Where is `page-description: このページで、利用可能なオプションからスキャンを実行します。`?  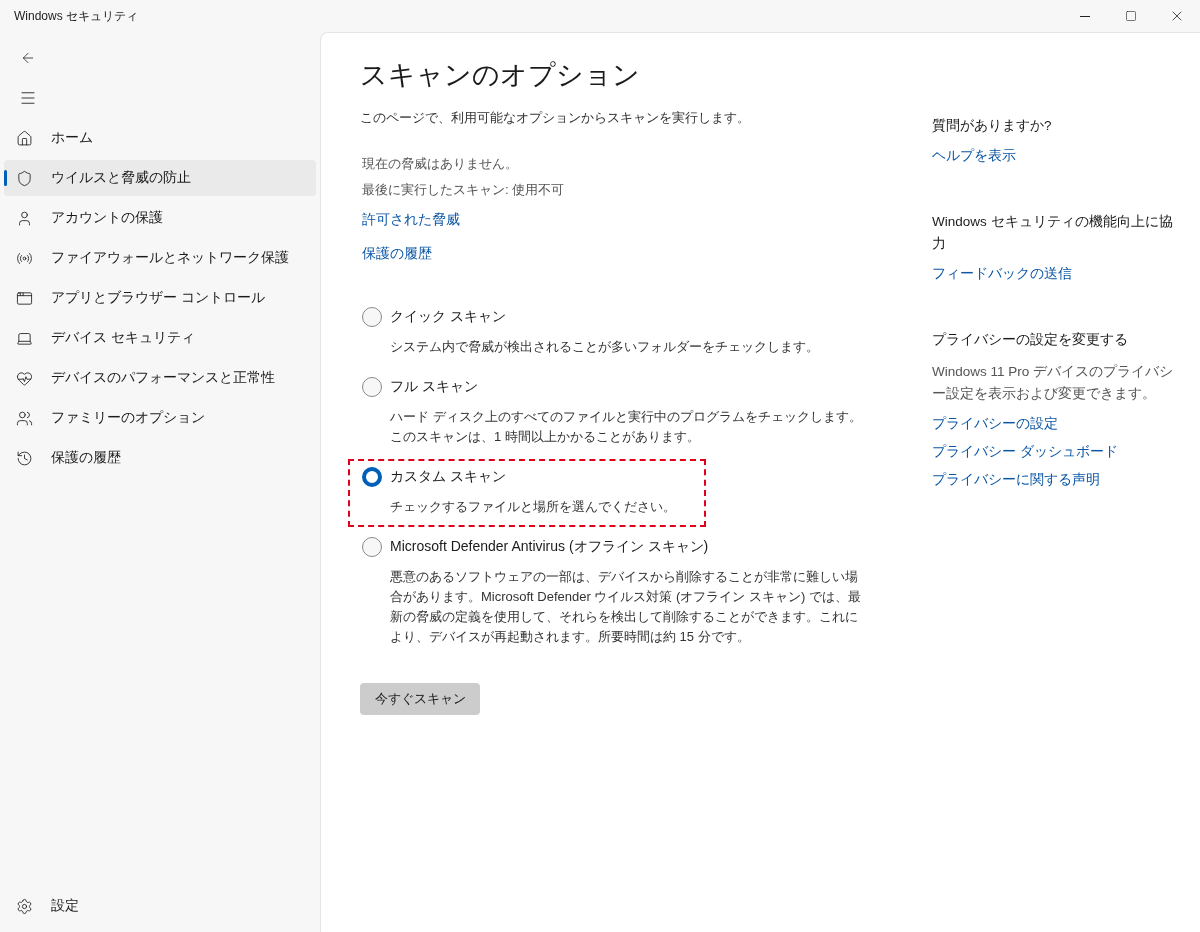
page-description: このページで、利用可能なオプションからスキャンを実行します。 is located at coordinates (555, 118).